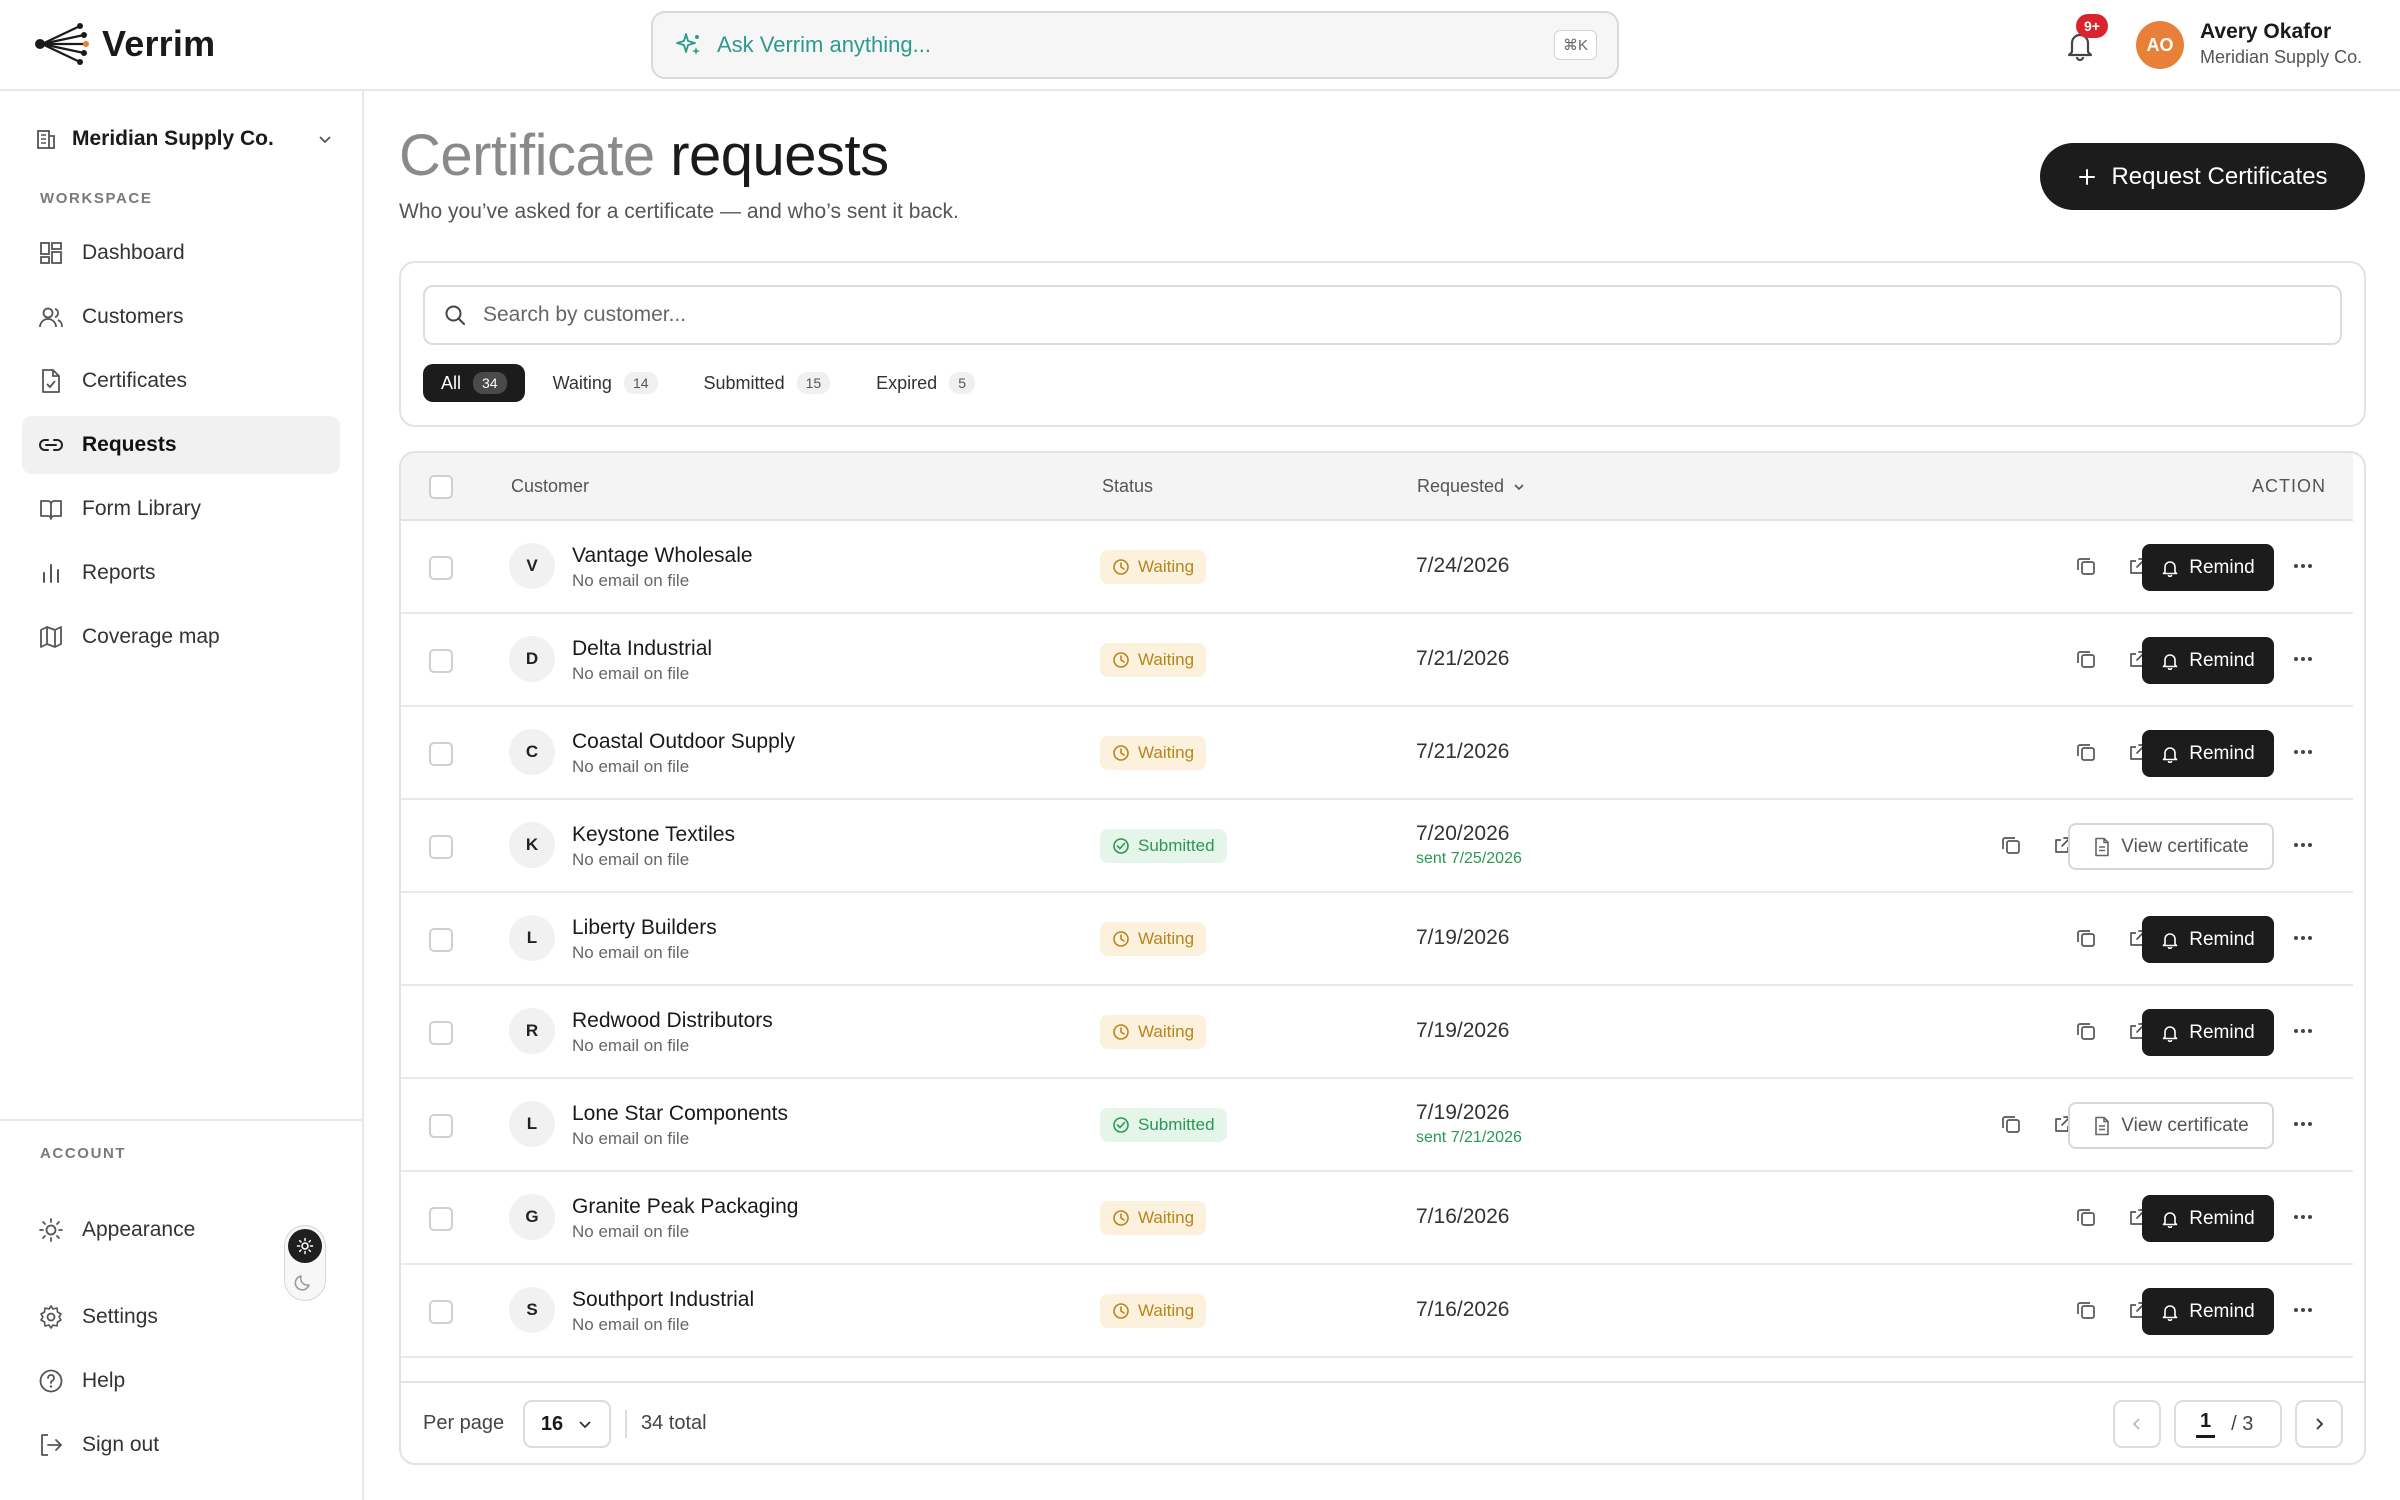 Image resolution: width=2400 pixels, height=1500 pixels. What do you see at coordinates (181, 445) in the screenshot?
I see `sidebar-item-requests: Requests` at bounding box center [181, 445].